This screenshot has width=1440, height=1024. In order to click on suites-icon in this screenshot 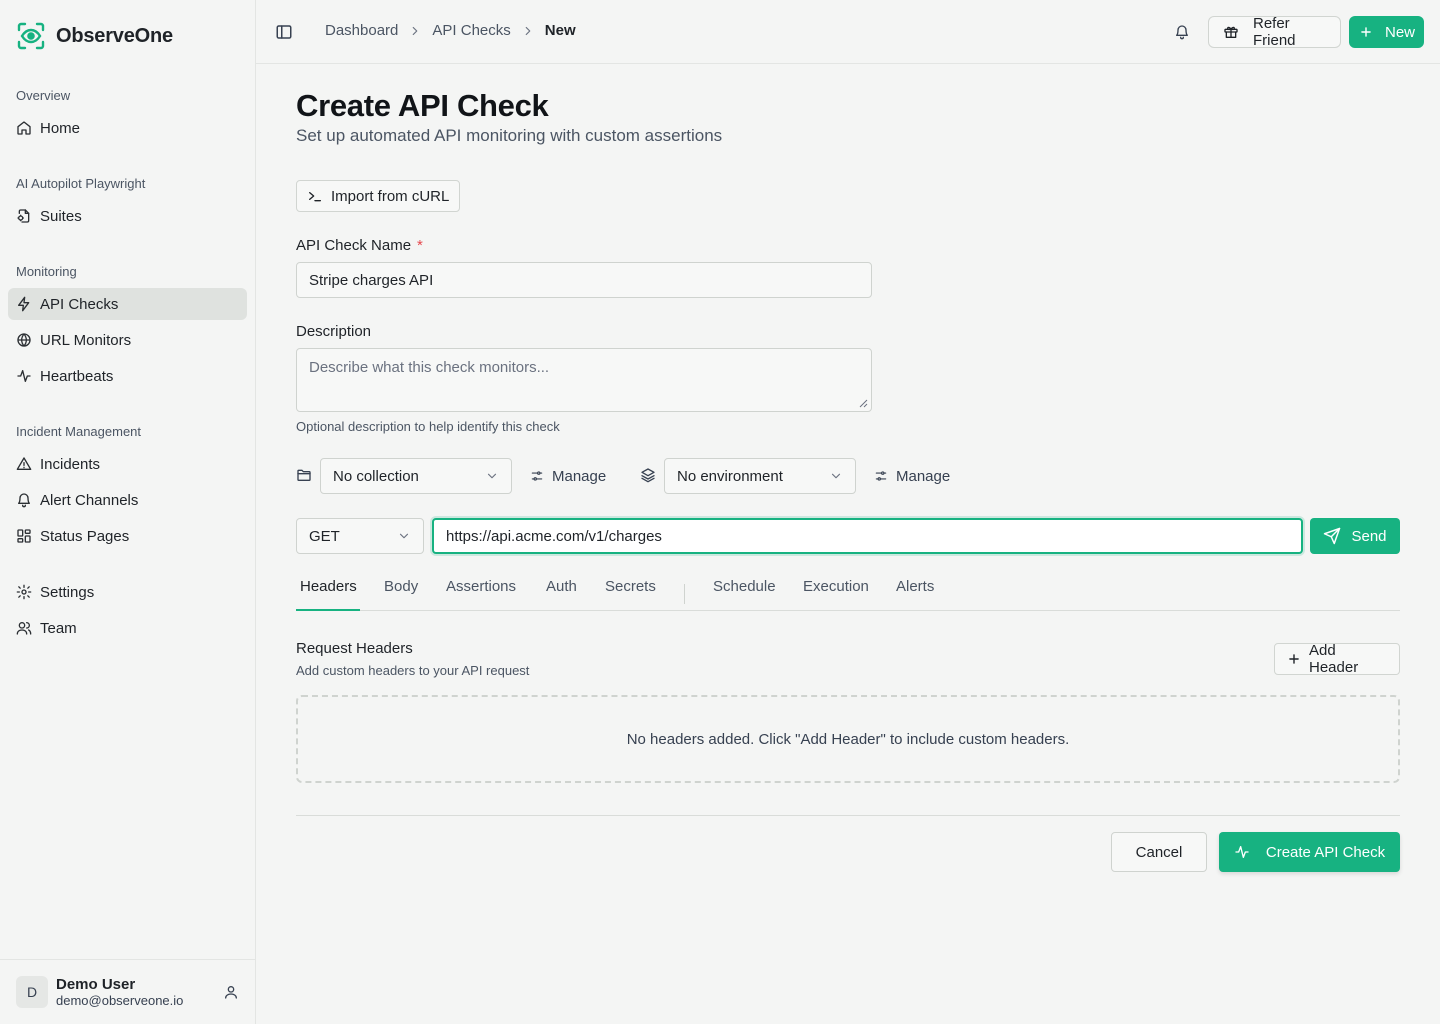, I will do `click(24, 216)`.